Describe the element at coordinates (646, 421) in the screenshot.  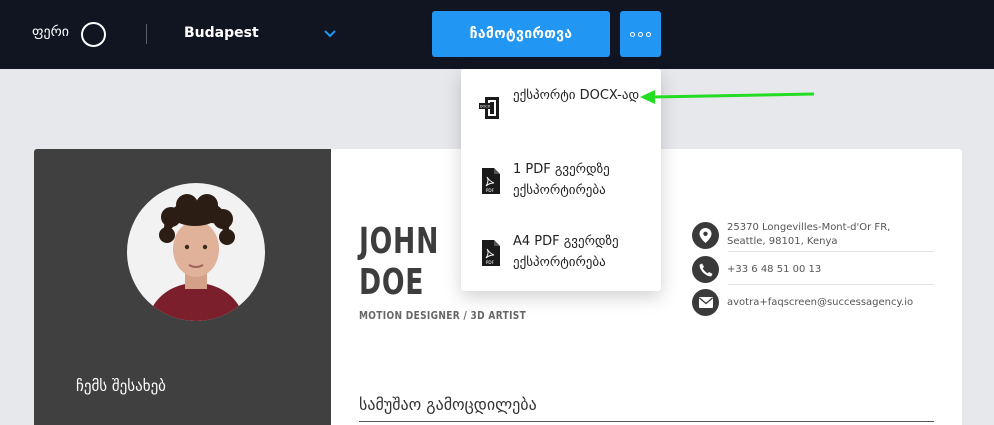
I see `section-divider` at that location.